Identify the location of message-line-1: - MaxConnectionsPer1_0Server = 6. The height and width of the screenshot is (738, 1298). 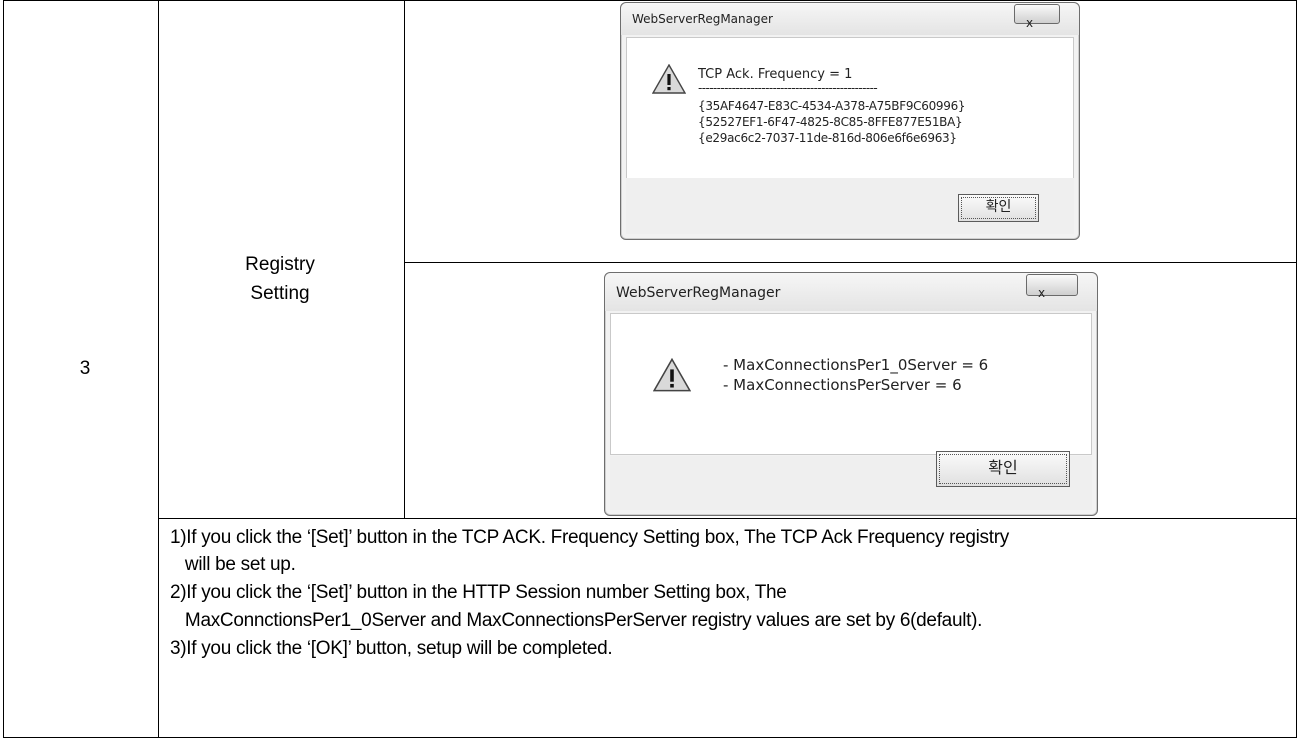
(856, 365).